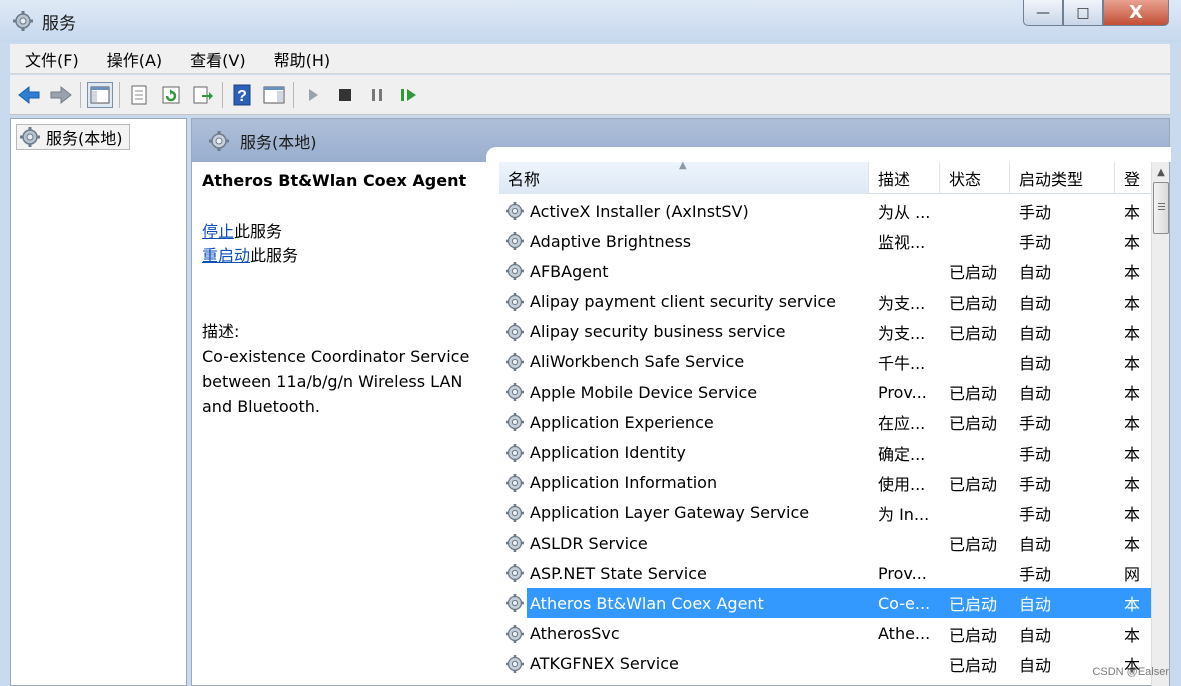 Image resolution: width=1181 pixels, height=686 pixels. I want to click on stop-service-suffix: 此服务, so click(258, 231).